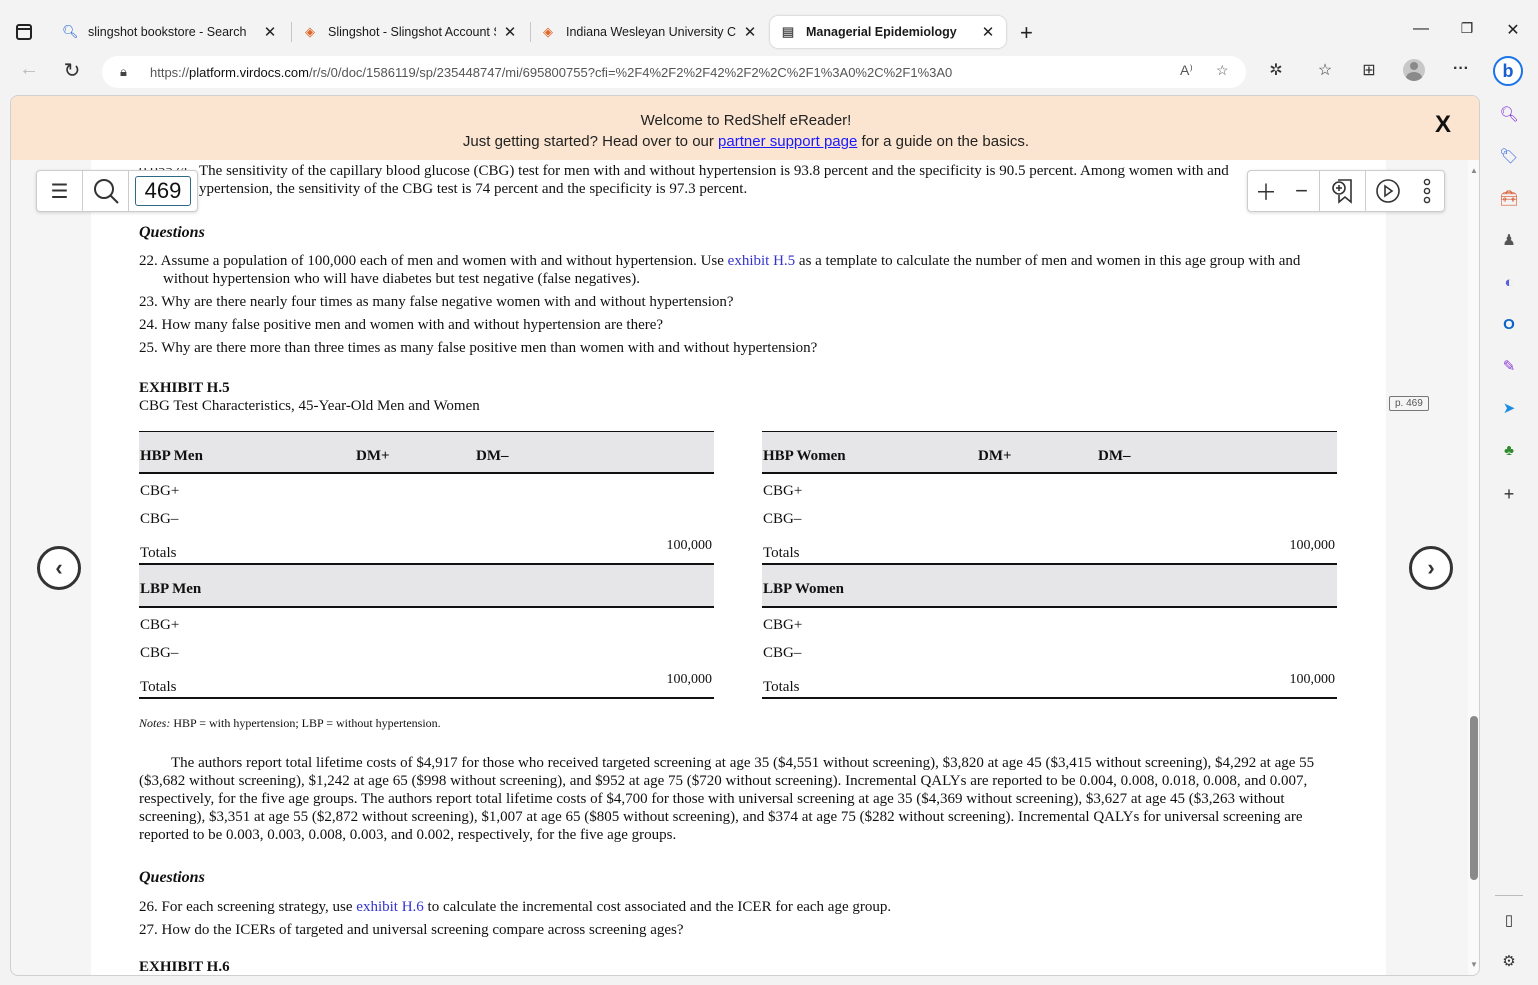 This screenshot has width=1538, height=985. What do you see at coordinates (1343, 191) in the screenshot?
I see `add-bookmark-button` at bounding box center [1343, 191].